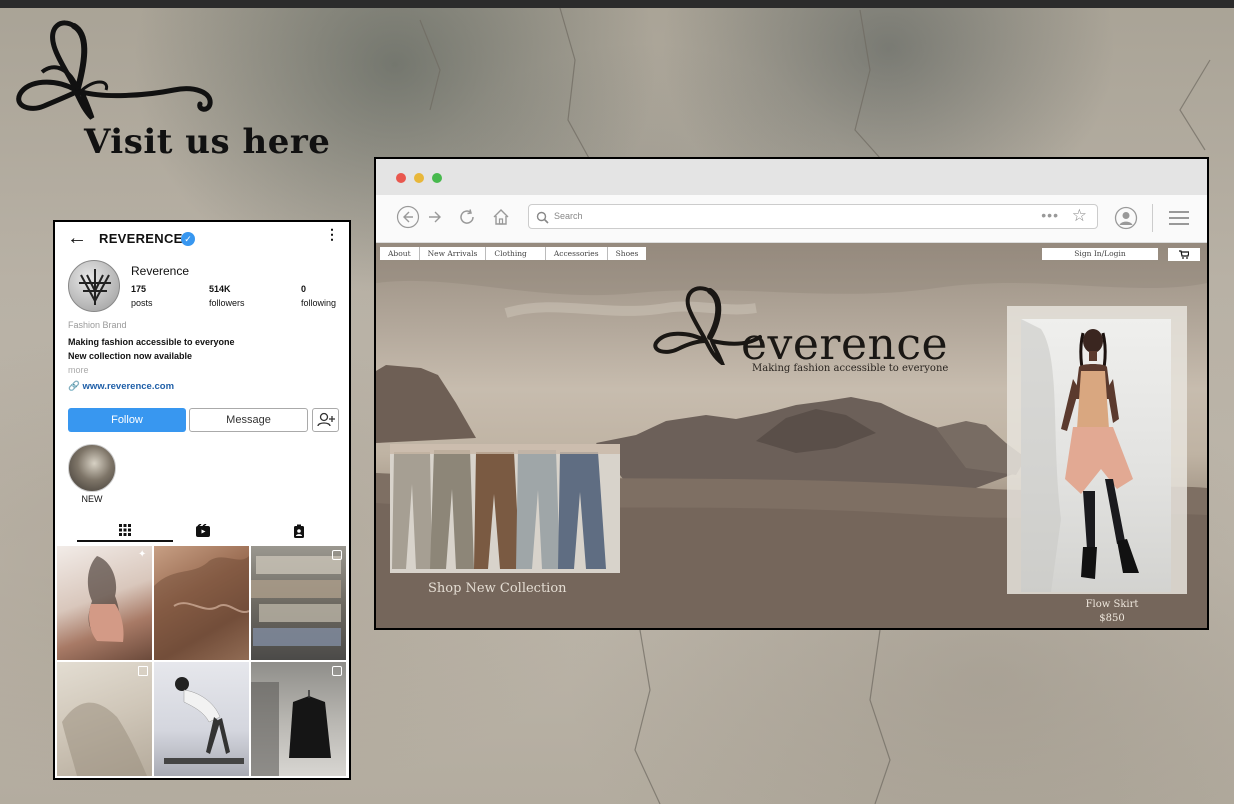 The width and height of the screenshot is (1234, 804). What do you see at coordinates (141, 238) in the screenshot?
I see `ig-handle: REVERENCE` at bounding box center [141, 238].